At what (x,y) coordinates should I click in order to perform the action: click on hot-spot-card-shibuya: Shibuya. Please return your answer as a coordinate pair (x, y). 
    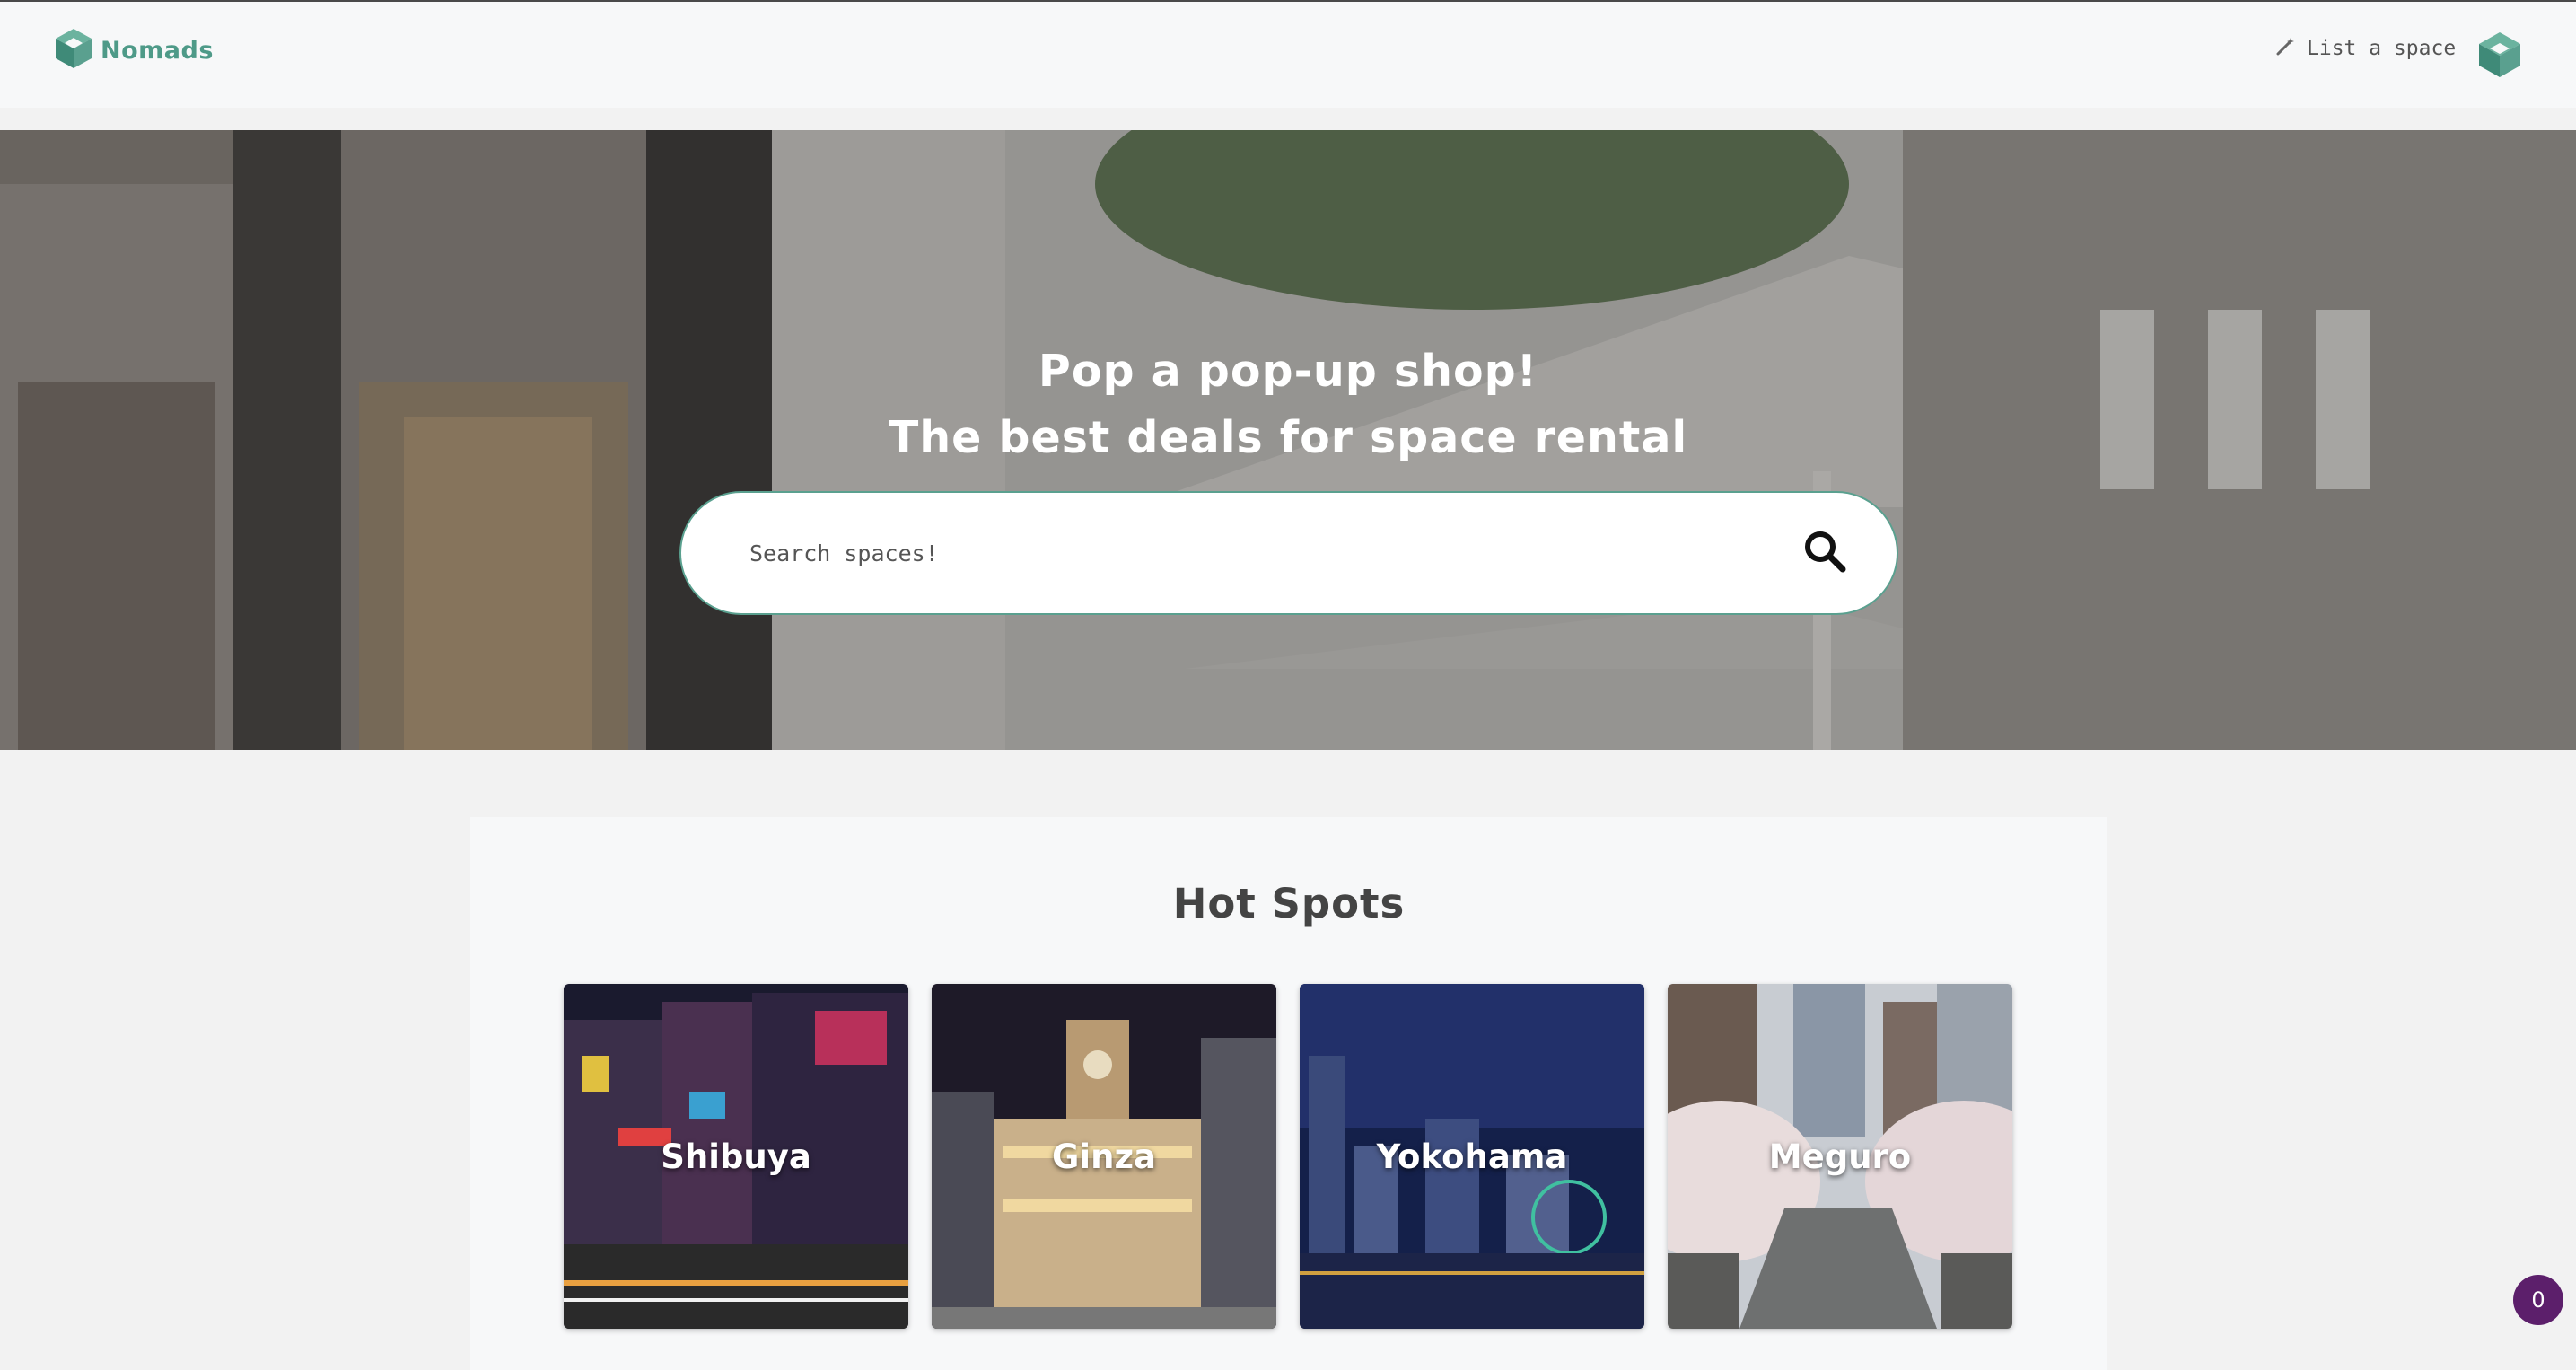
    Looking at the image, I should click on (736, 1157).